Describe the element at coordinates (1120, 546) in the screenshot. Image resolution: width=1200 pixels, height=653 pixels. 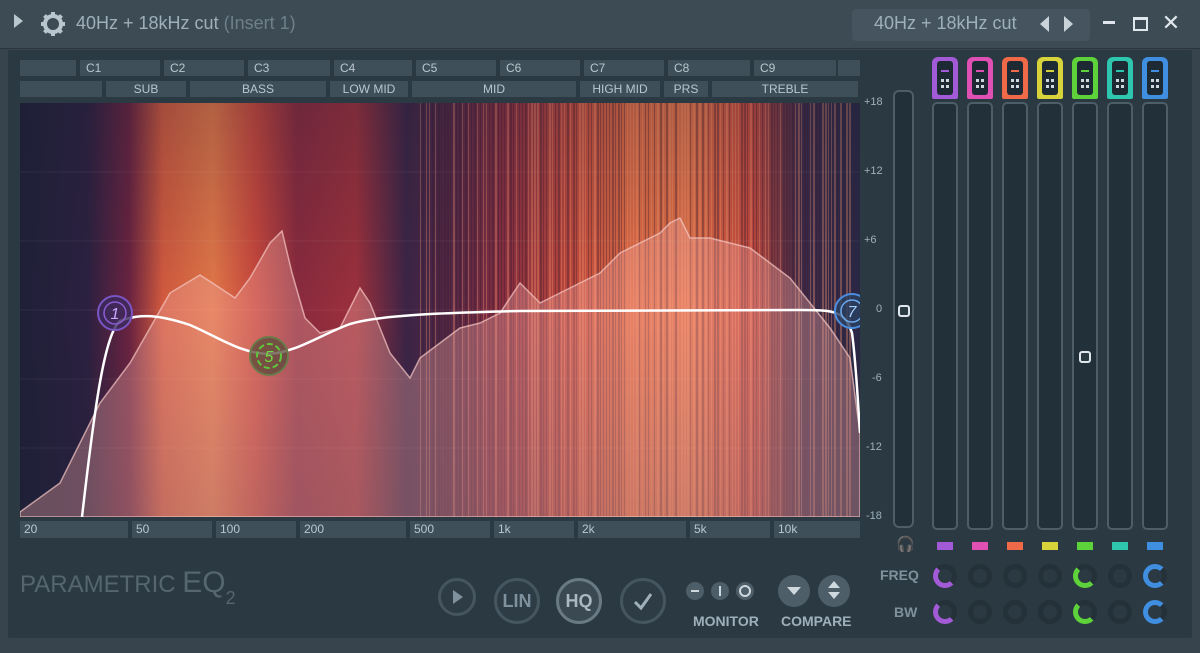
I see `band-6-color-chip` at that location.